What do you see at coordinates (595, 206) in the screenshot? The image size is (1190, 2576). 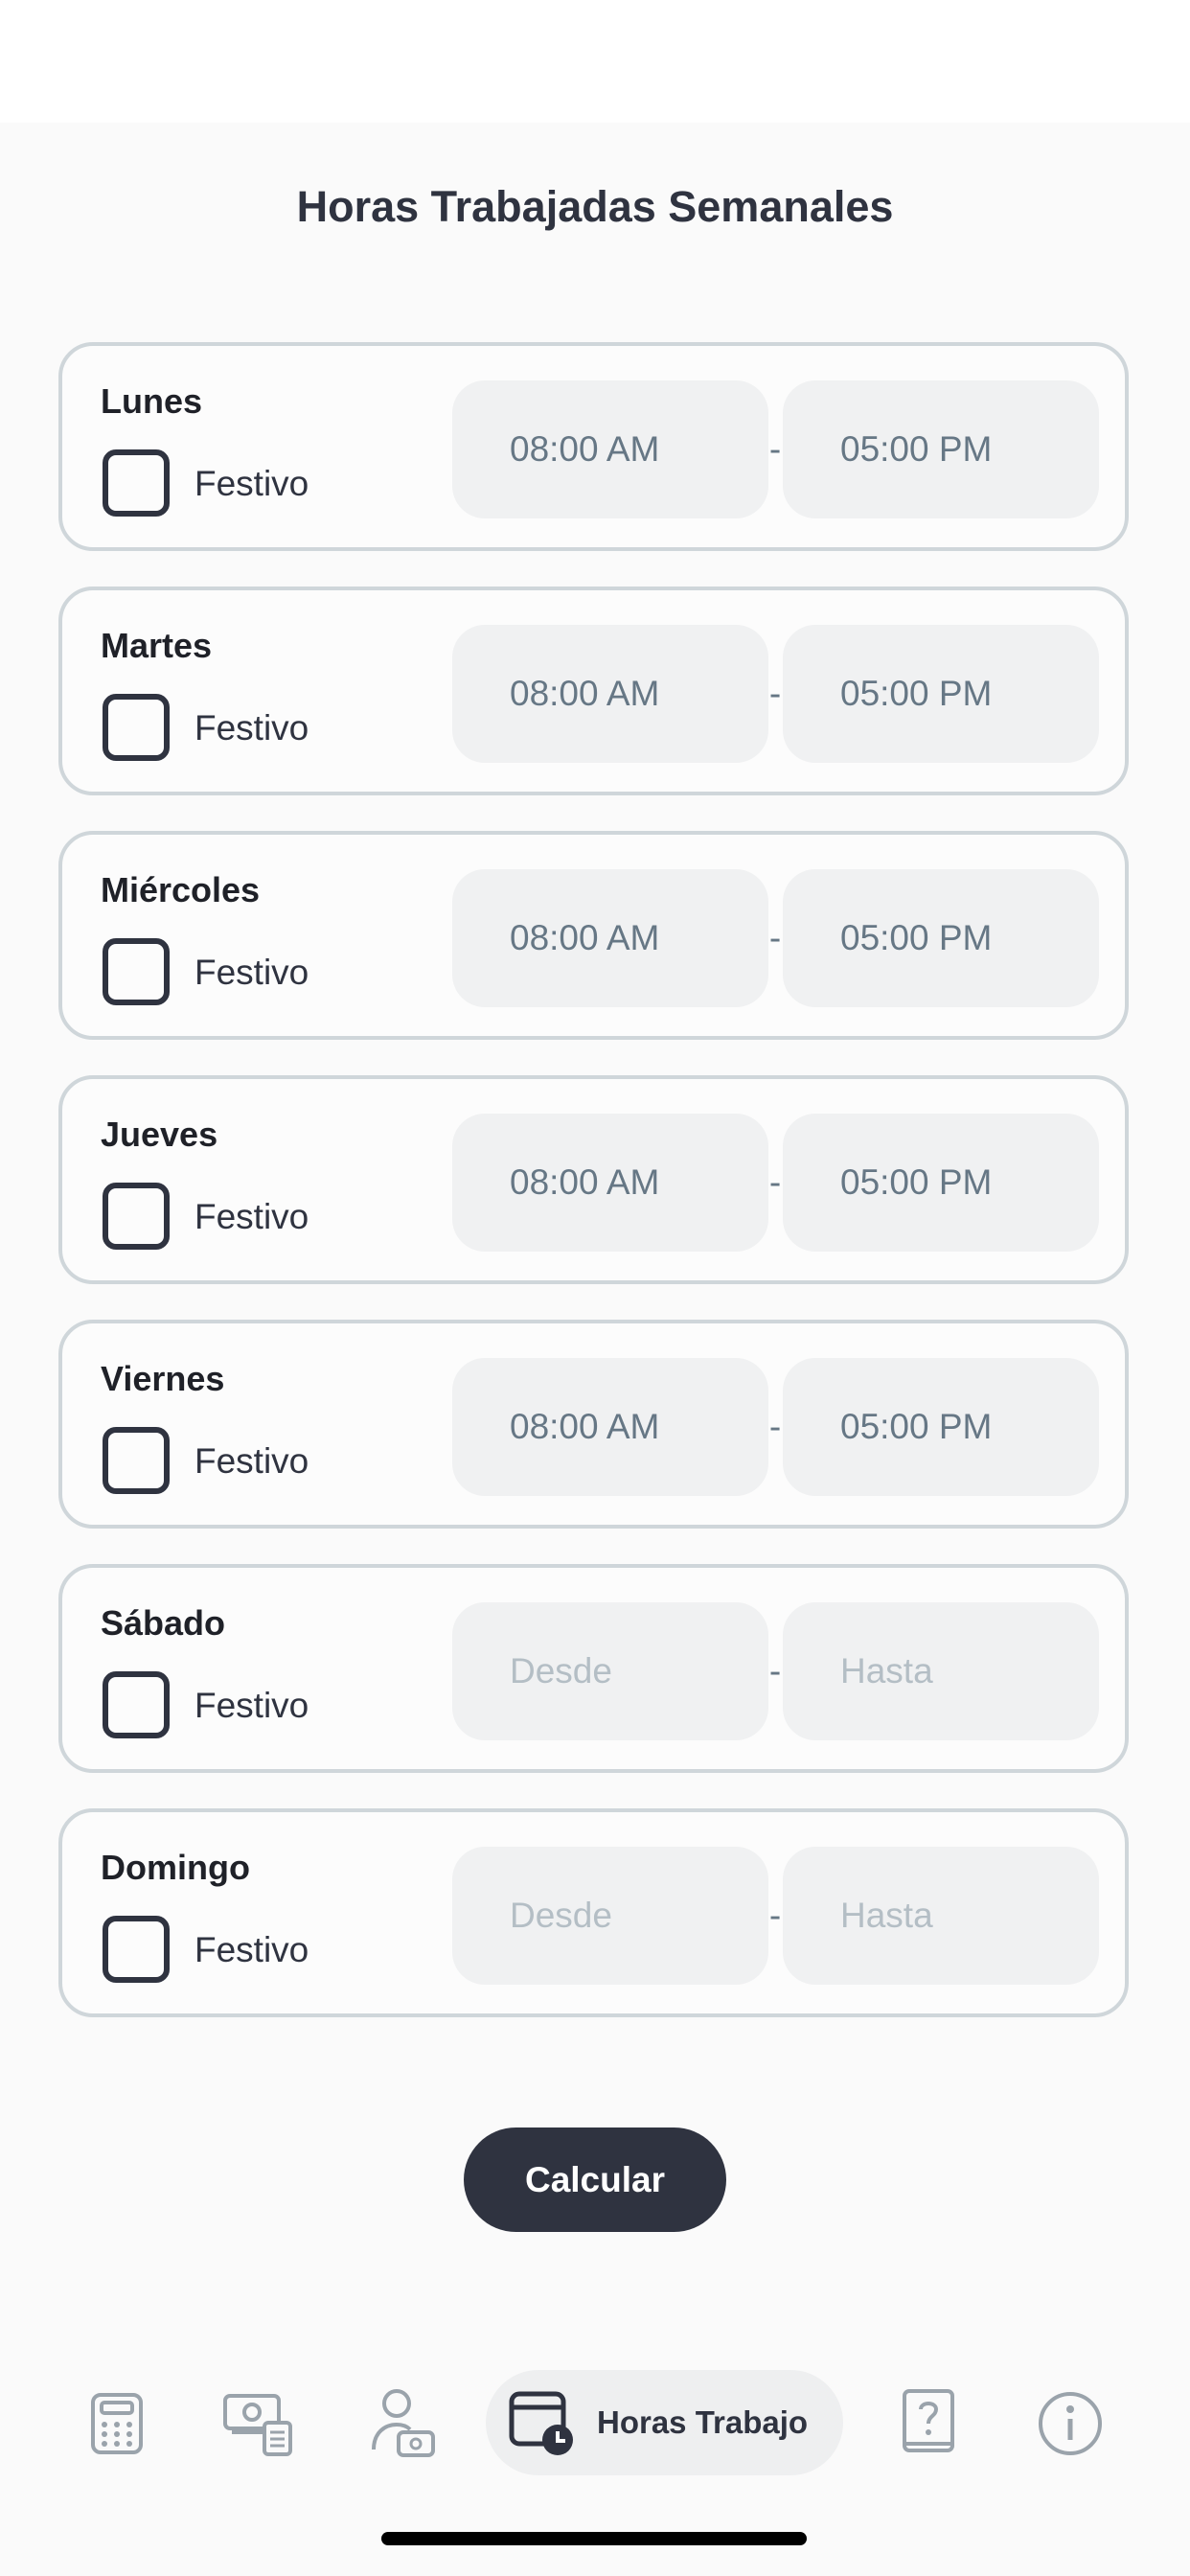 I see `page-title: Horas Trabajadas Semanales` at bounding box center [595, 206].